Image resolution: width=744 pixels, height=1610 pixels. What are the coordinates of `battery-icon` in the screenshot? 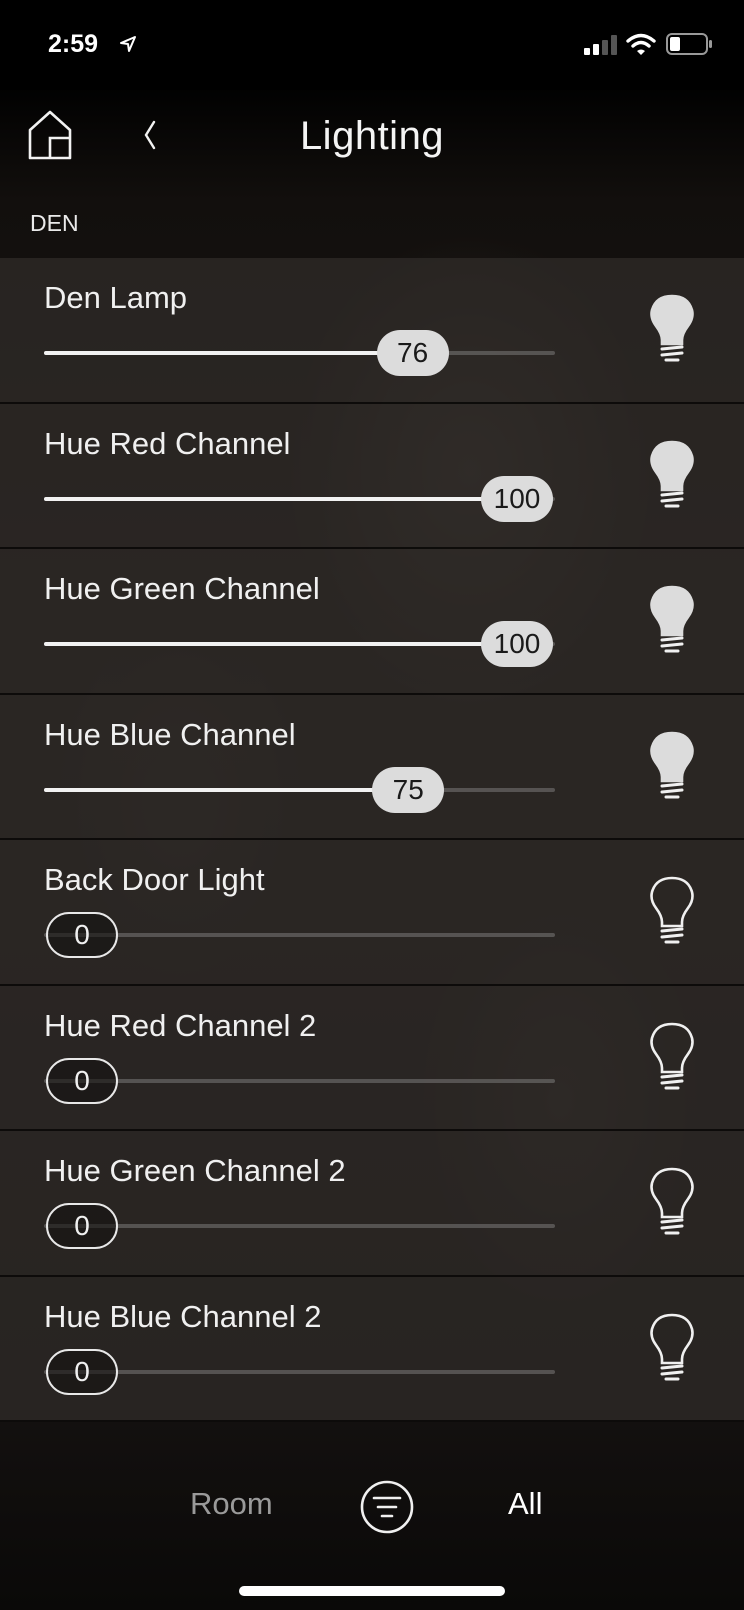 It's located at (689, 44).